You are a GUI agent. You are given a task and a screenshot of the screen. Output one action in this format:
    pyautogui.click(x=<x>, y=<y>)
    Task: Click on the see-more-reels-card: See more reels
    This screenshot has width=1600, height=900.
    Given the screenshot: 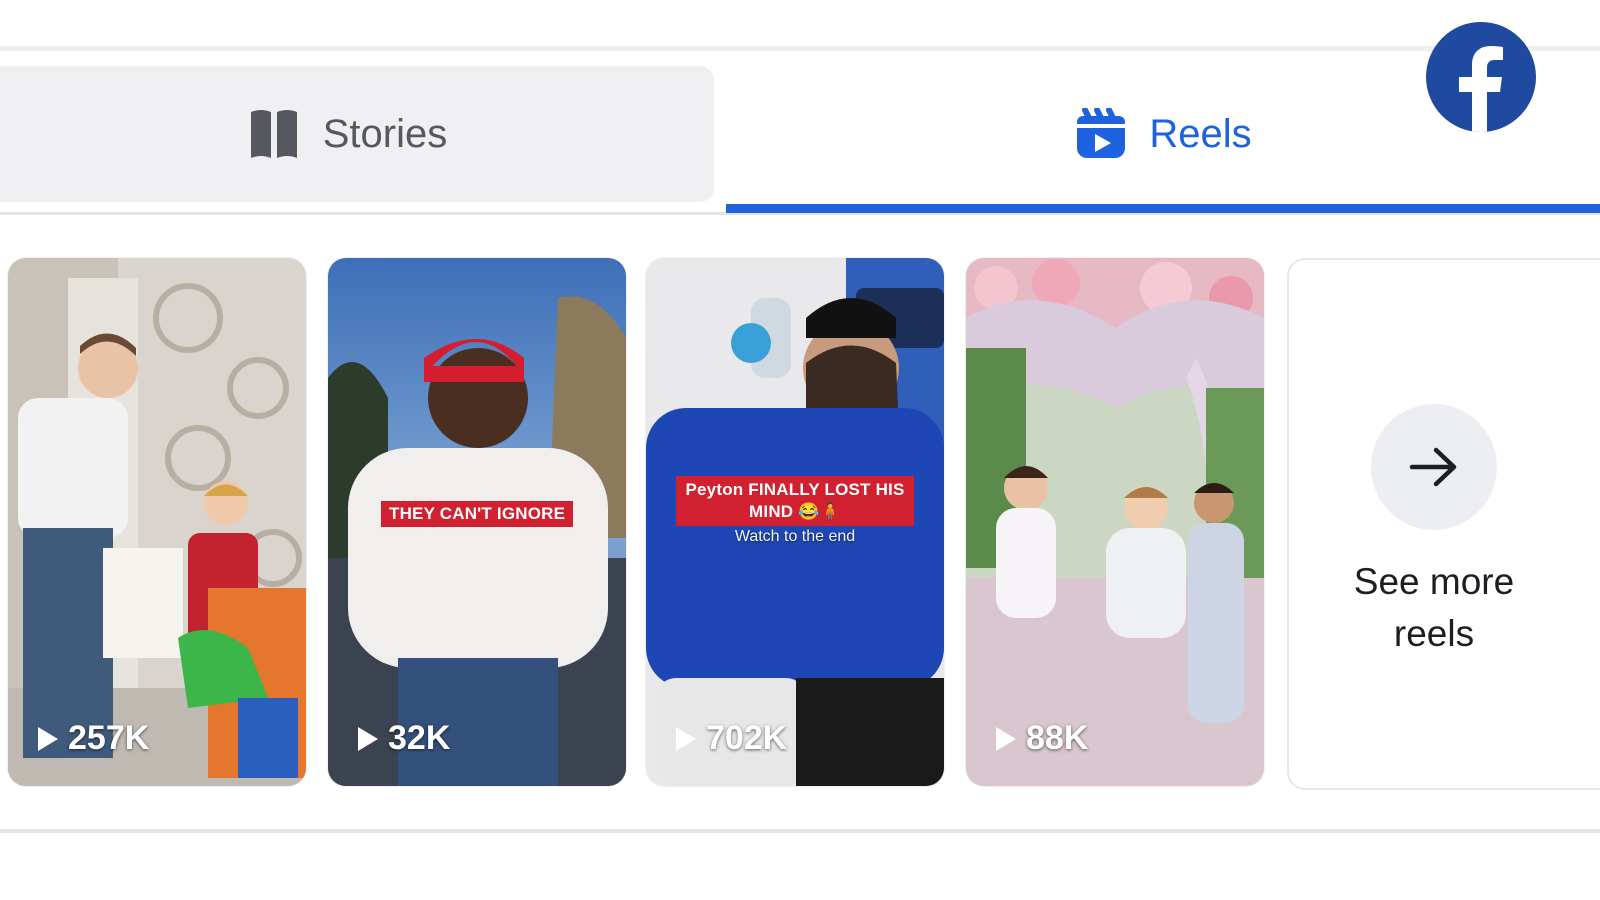 What is the action you would take?
    pyautogui.click(x=1443, y=524)
    